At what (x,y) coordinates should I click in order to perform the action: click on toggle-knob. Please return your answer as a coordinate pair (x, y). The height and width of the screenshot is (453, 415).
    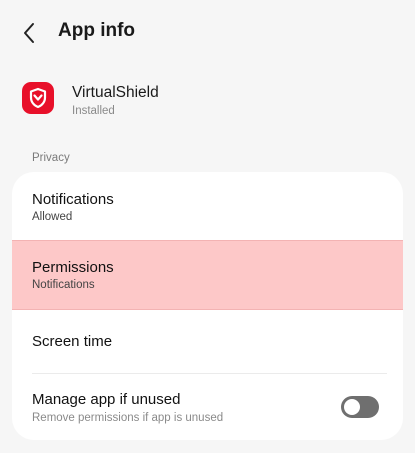
    Looking at the image, I should click on (352, 407).